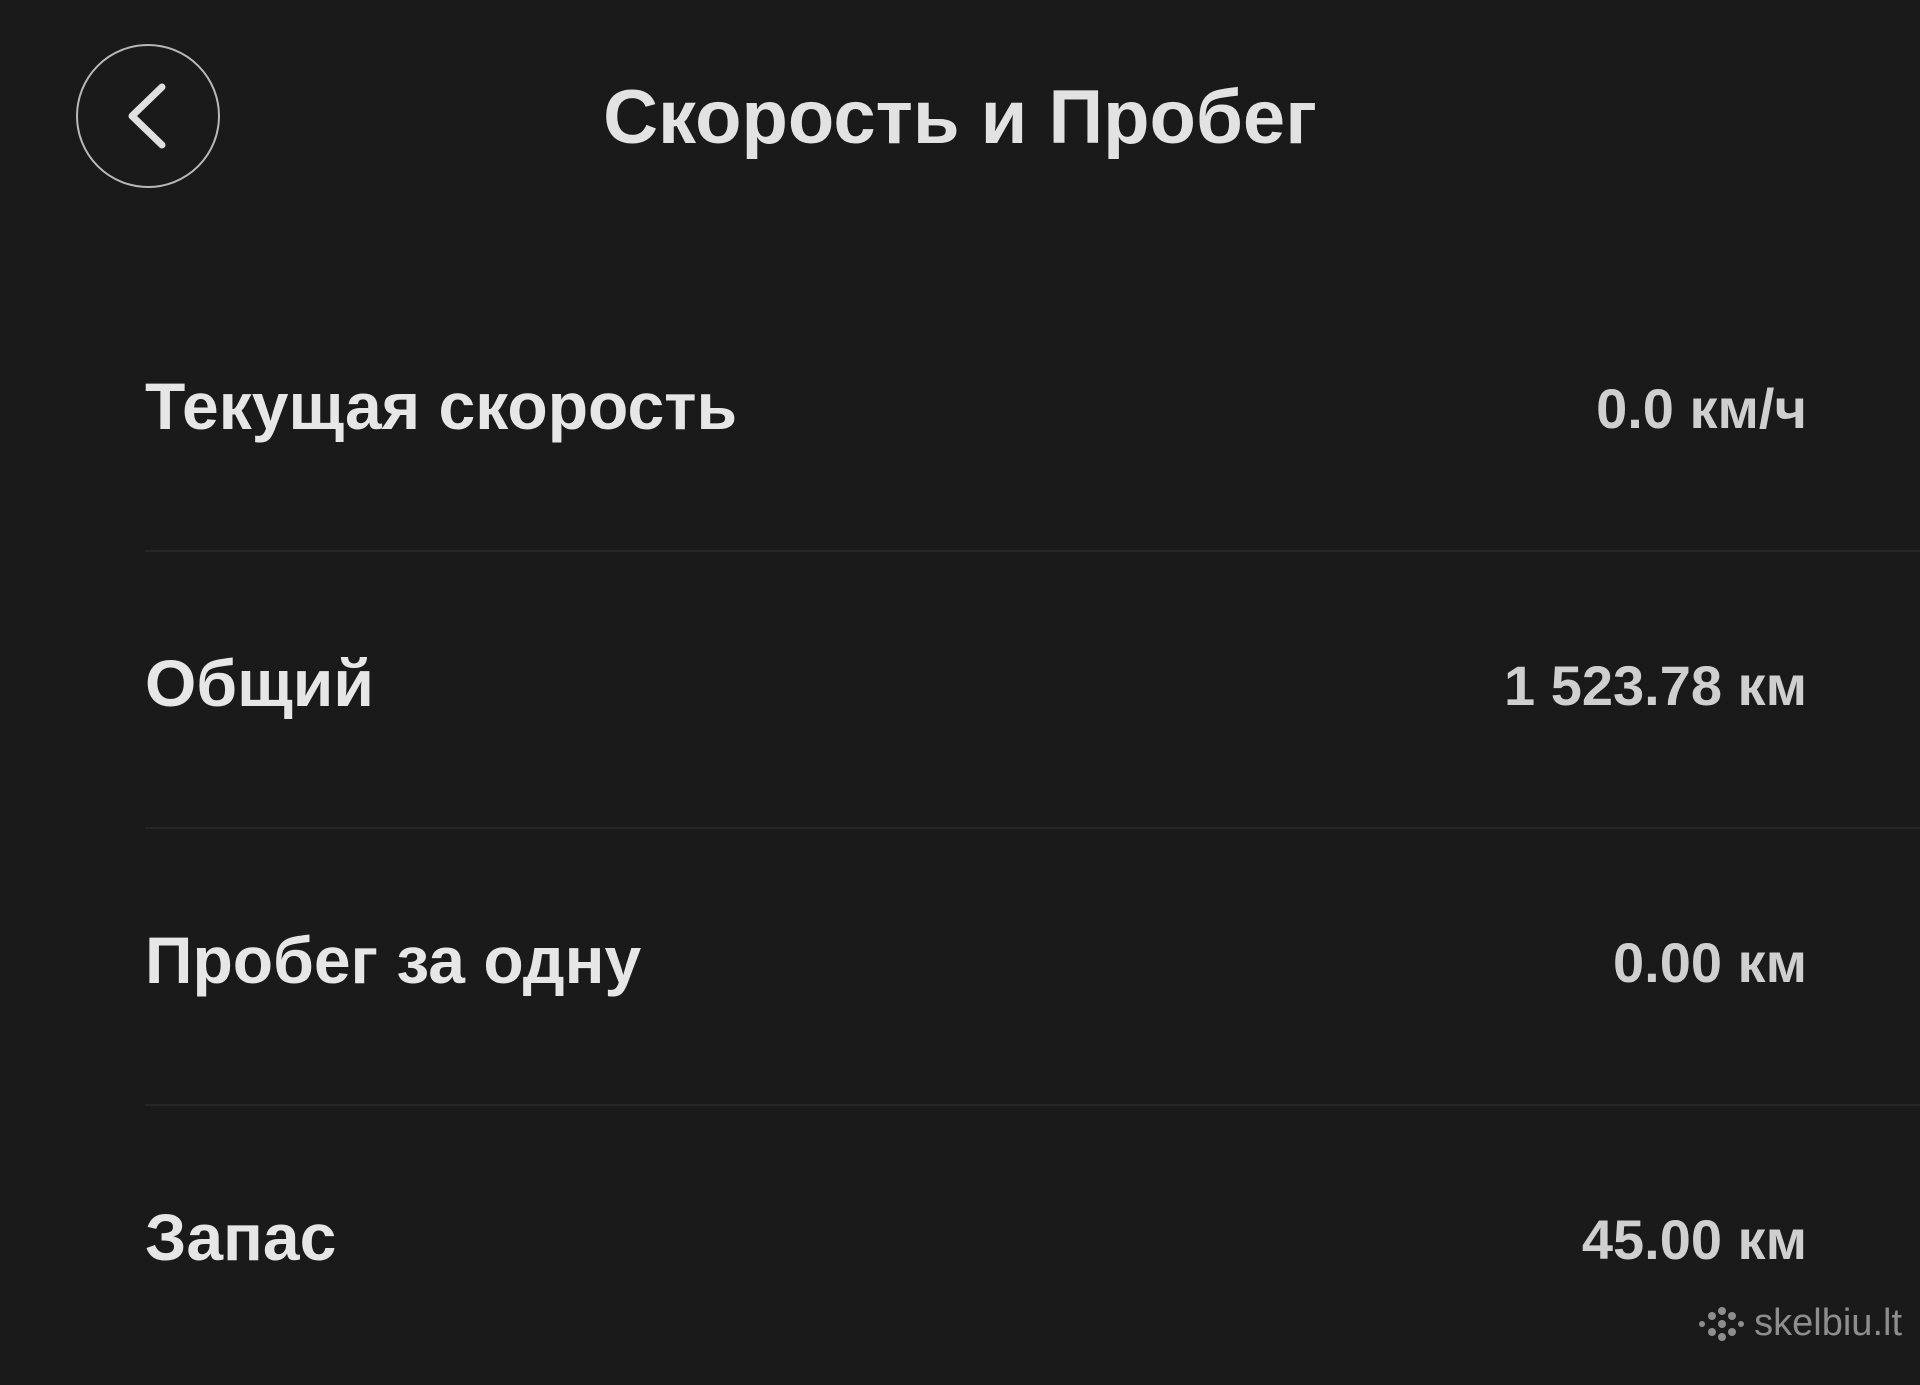 The height and width of the screenshot is (1385, 1920). I want to click on row-label: Запас, so click(241, 1237).